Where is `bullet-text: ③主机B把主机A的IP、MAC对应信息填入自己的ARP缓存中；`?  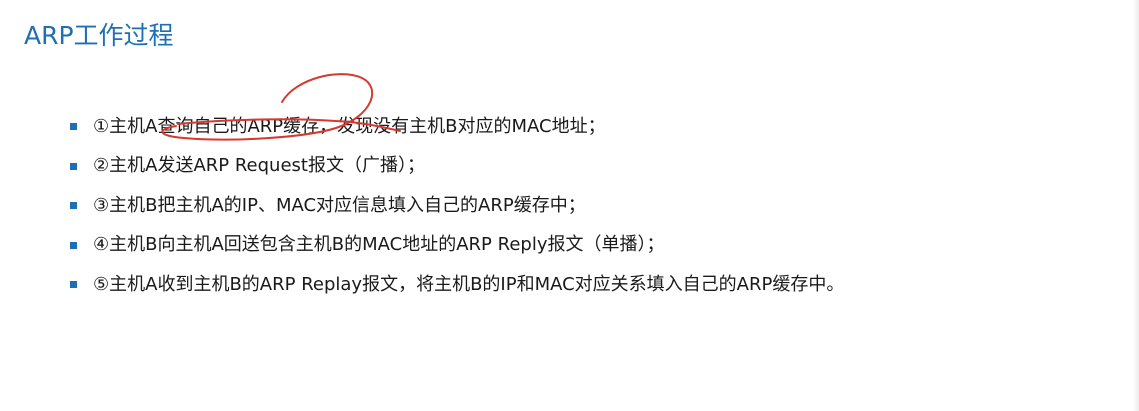 bullet-text: ③主机B把主机A的IP、MAC对应信息填入自己的ARP缓存中； is located at coordinates (339, 205).